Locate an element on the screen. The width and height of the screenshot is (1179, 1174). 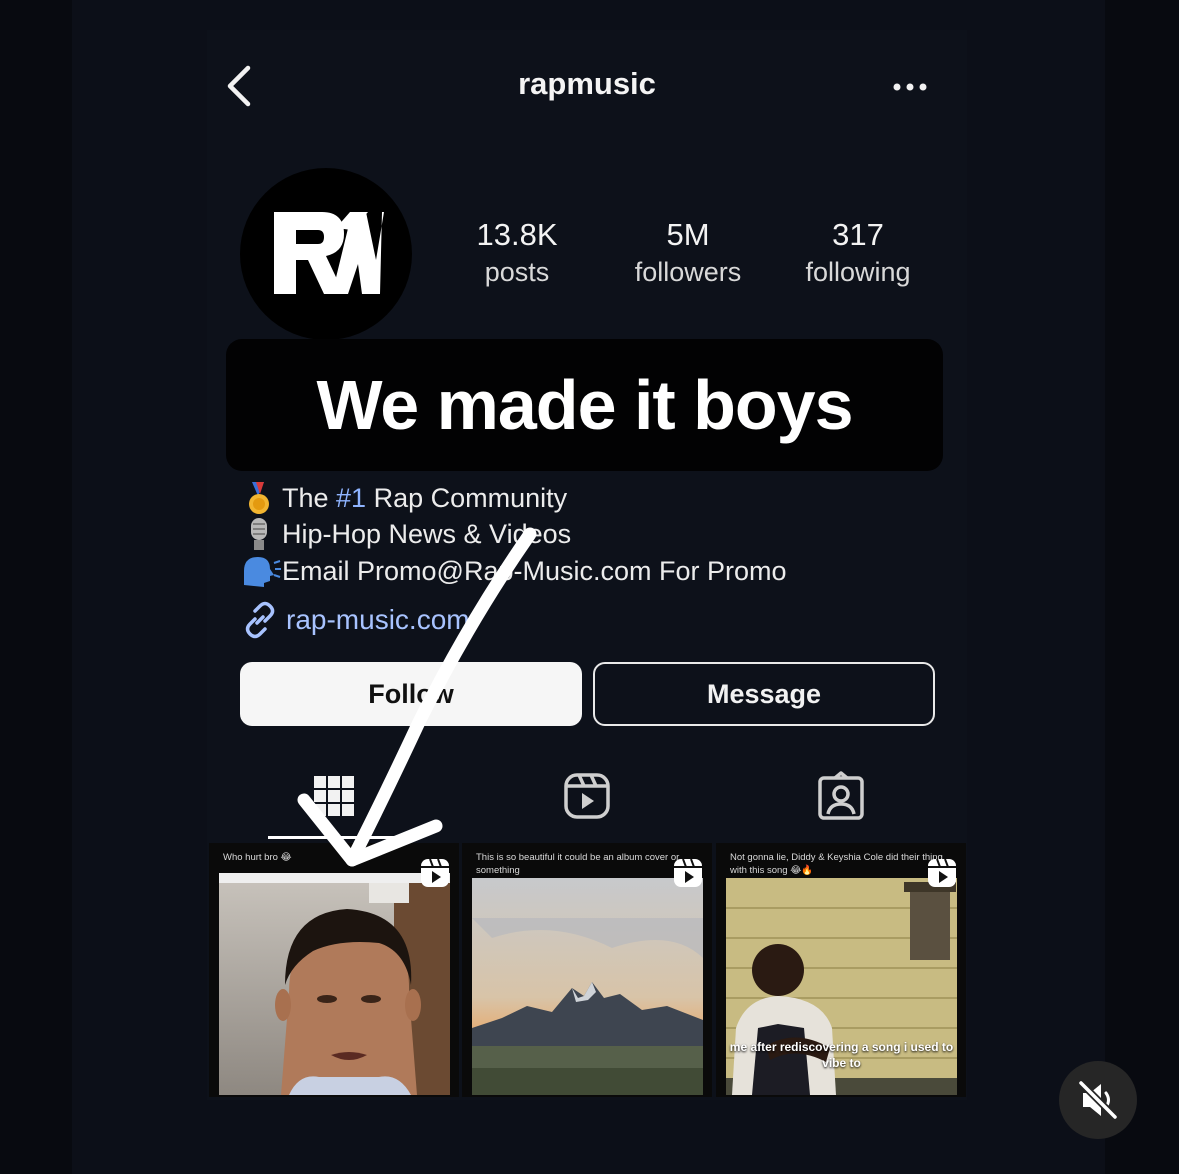
stat-followers: 5M followers is located at coordinates (688, 253).